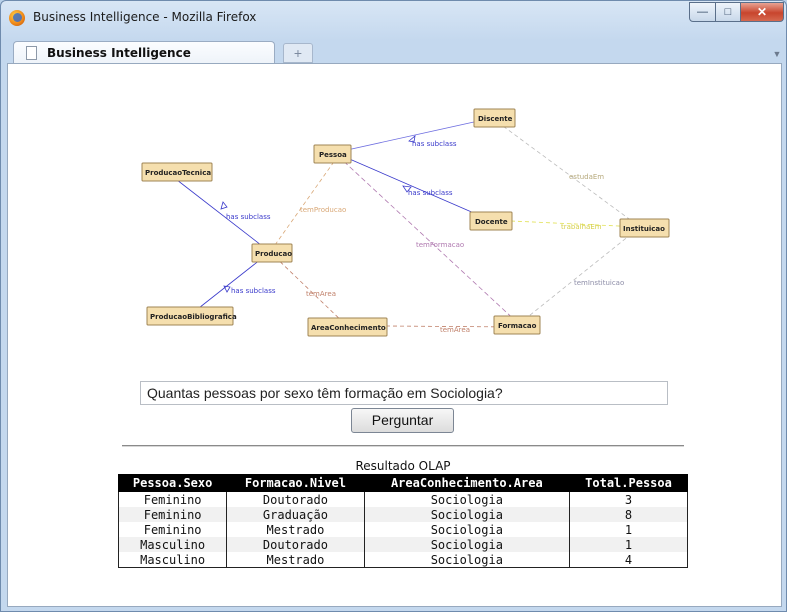  I want to click on svg-text: Pessoa, so click(333, 155).